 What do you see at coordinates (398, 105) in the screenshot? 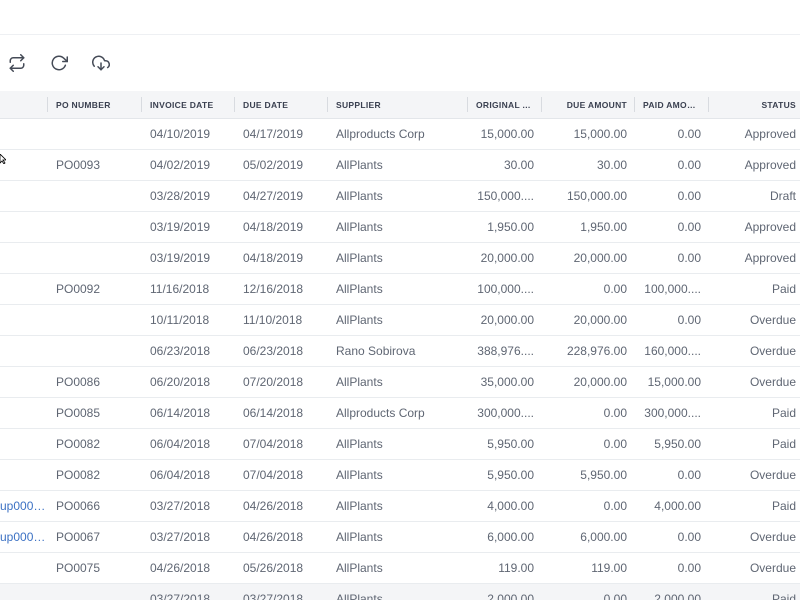
I see `column-header-sup: SUPPLIER` at bounding box center [398, 105].